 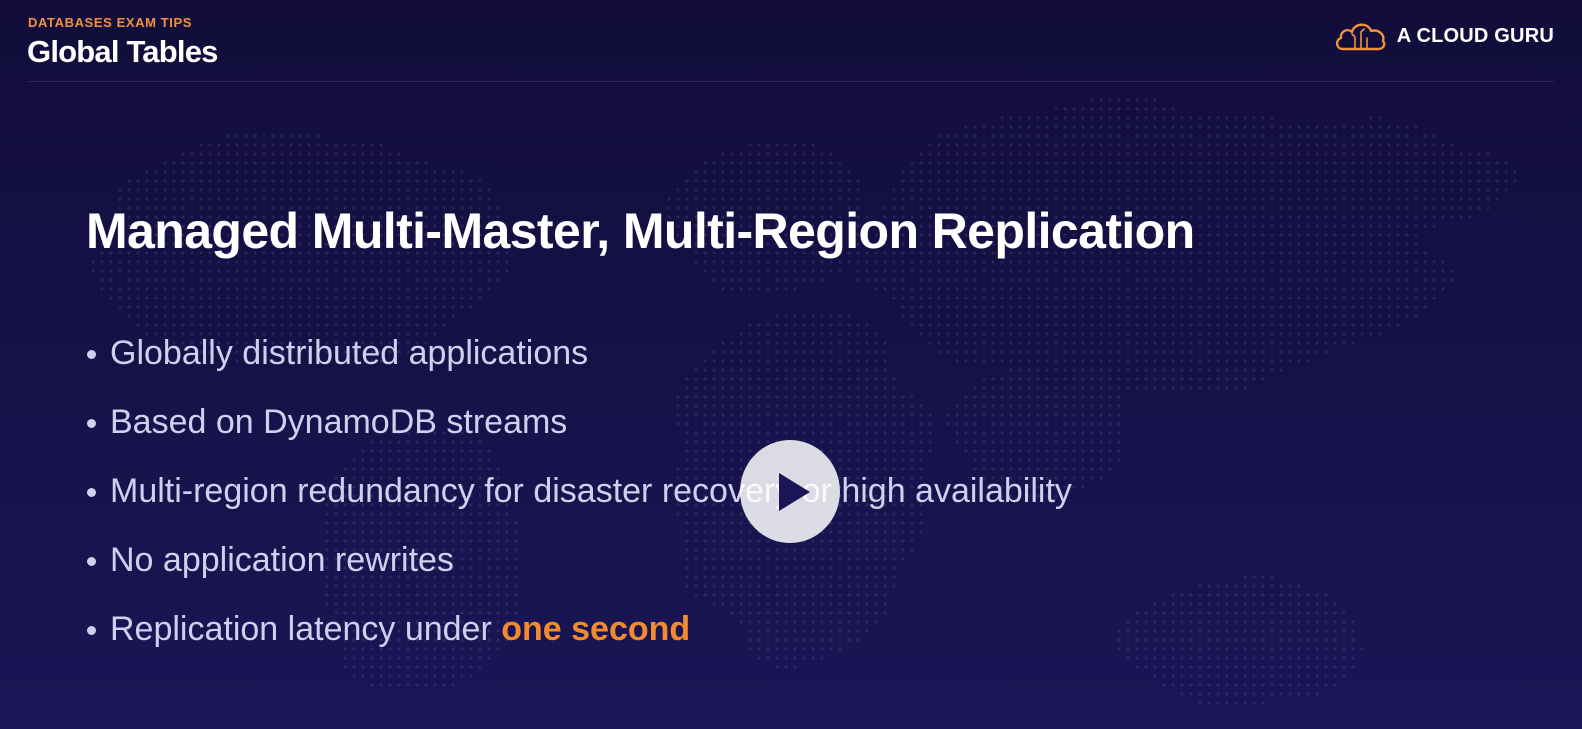 What do you see at coordinates (306, 629) in the screenshot?
I see `bullet-text: Replication latency under` at bounding box center [306, 629].